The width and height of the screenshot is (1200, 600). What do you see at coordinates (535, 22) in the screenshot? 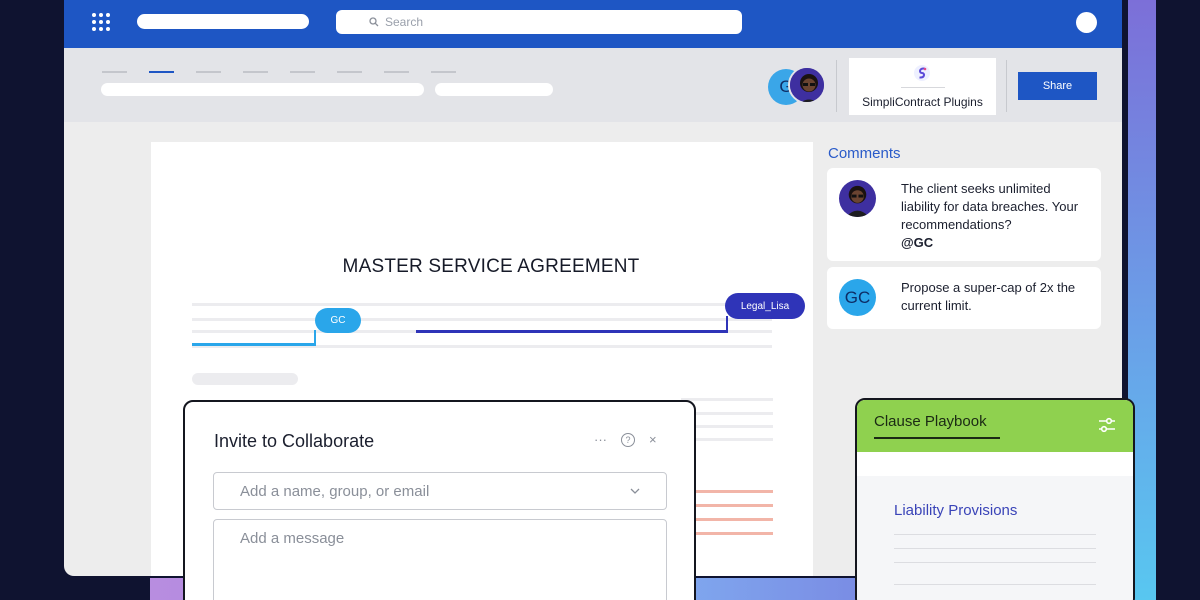
I see `search-input` at bounding box center [535, 22].